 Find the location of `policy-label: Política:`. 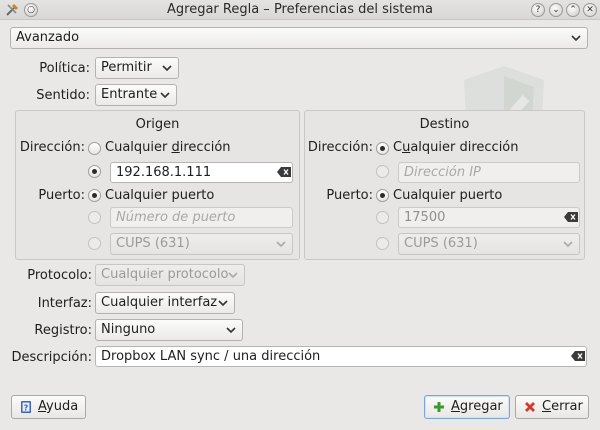

policy-label: Política: is located at coordinates (64, 68).